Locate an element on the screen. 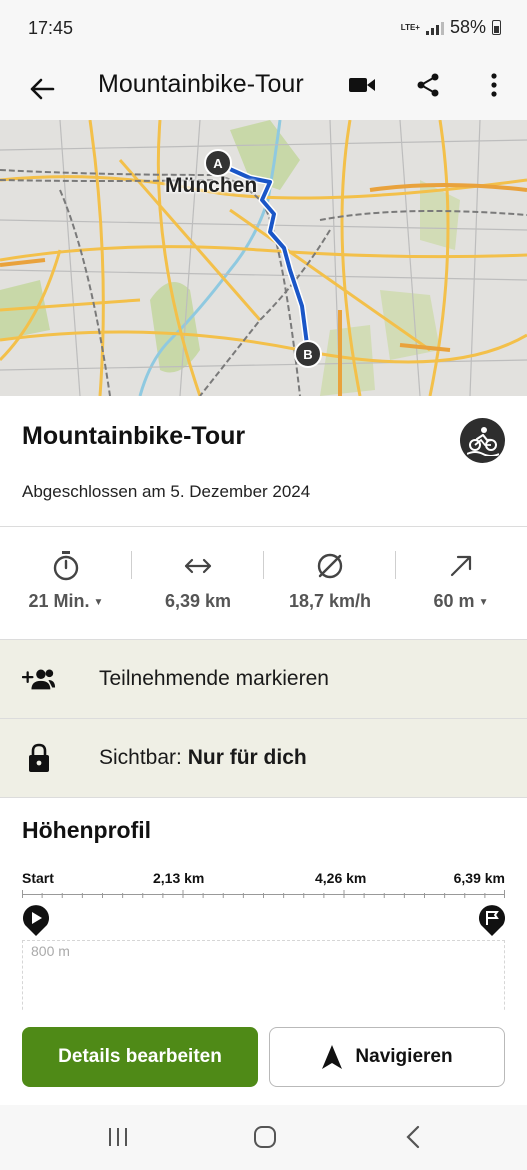  bottom-action-bar: Details bearbeiten Navigieren is located at coordinates (263, 1057).